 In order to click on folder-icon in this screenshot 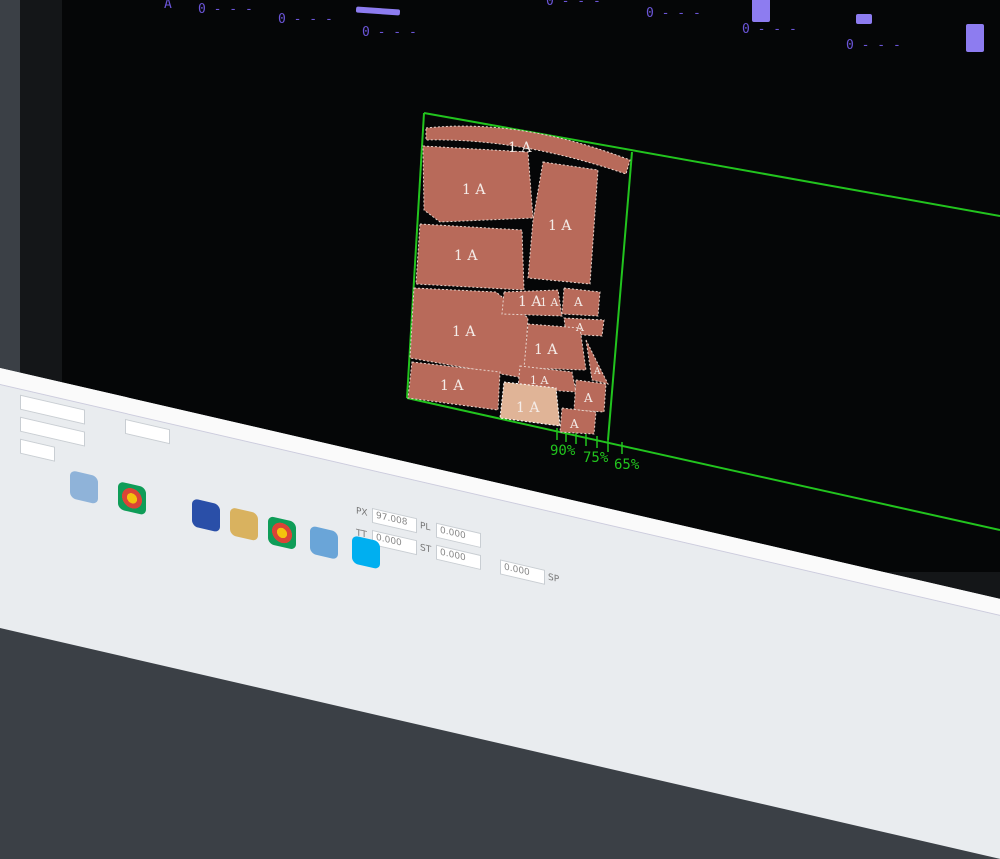, I will do `click(84, 487)`.